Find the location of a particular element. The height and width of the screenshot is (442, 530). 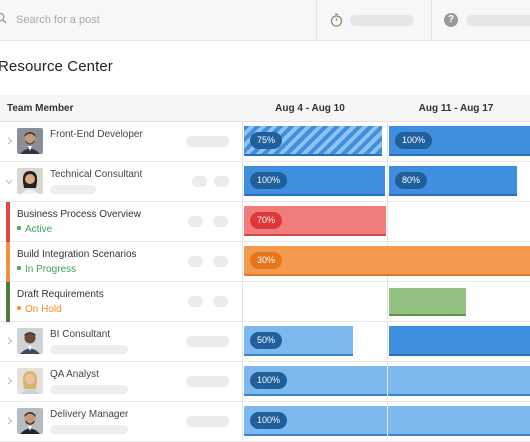

allocation-badge: 75% is located at coordinates (266, 140).